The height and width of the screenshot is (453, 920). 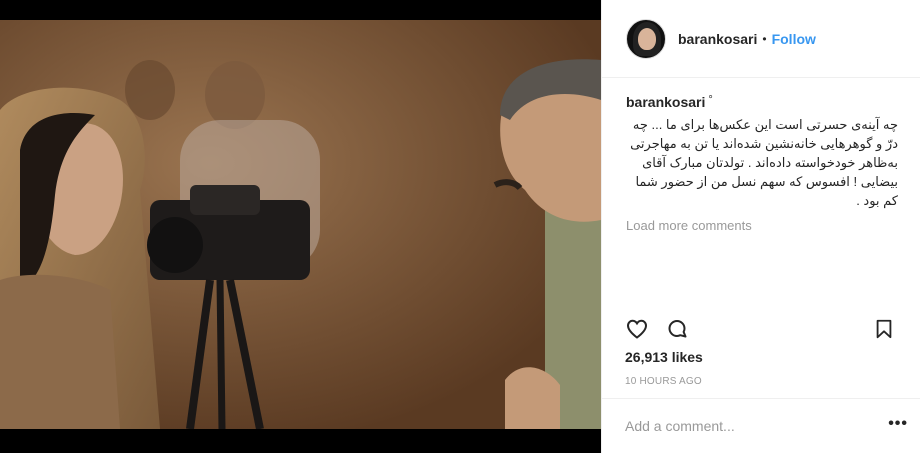 I want to click on heart-icon, so click(x=637, y=329).